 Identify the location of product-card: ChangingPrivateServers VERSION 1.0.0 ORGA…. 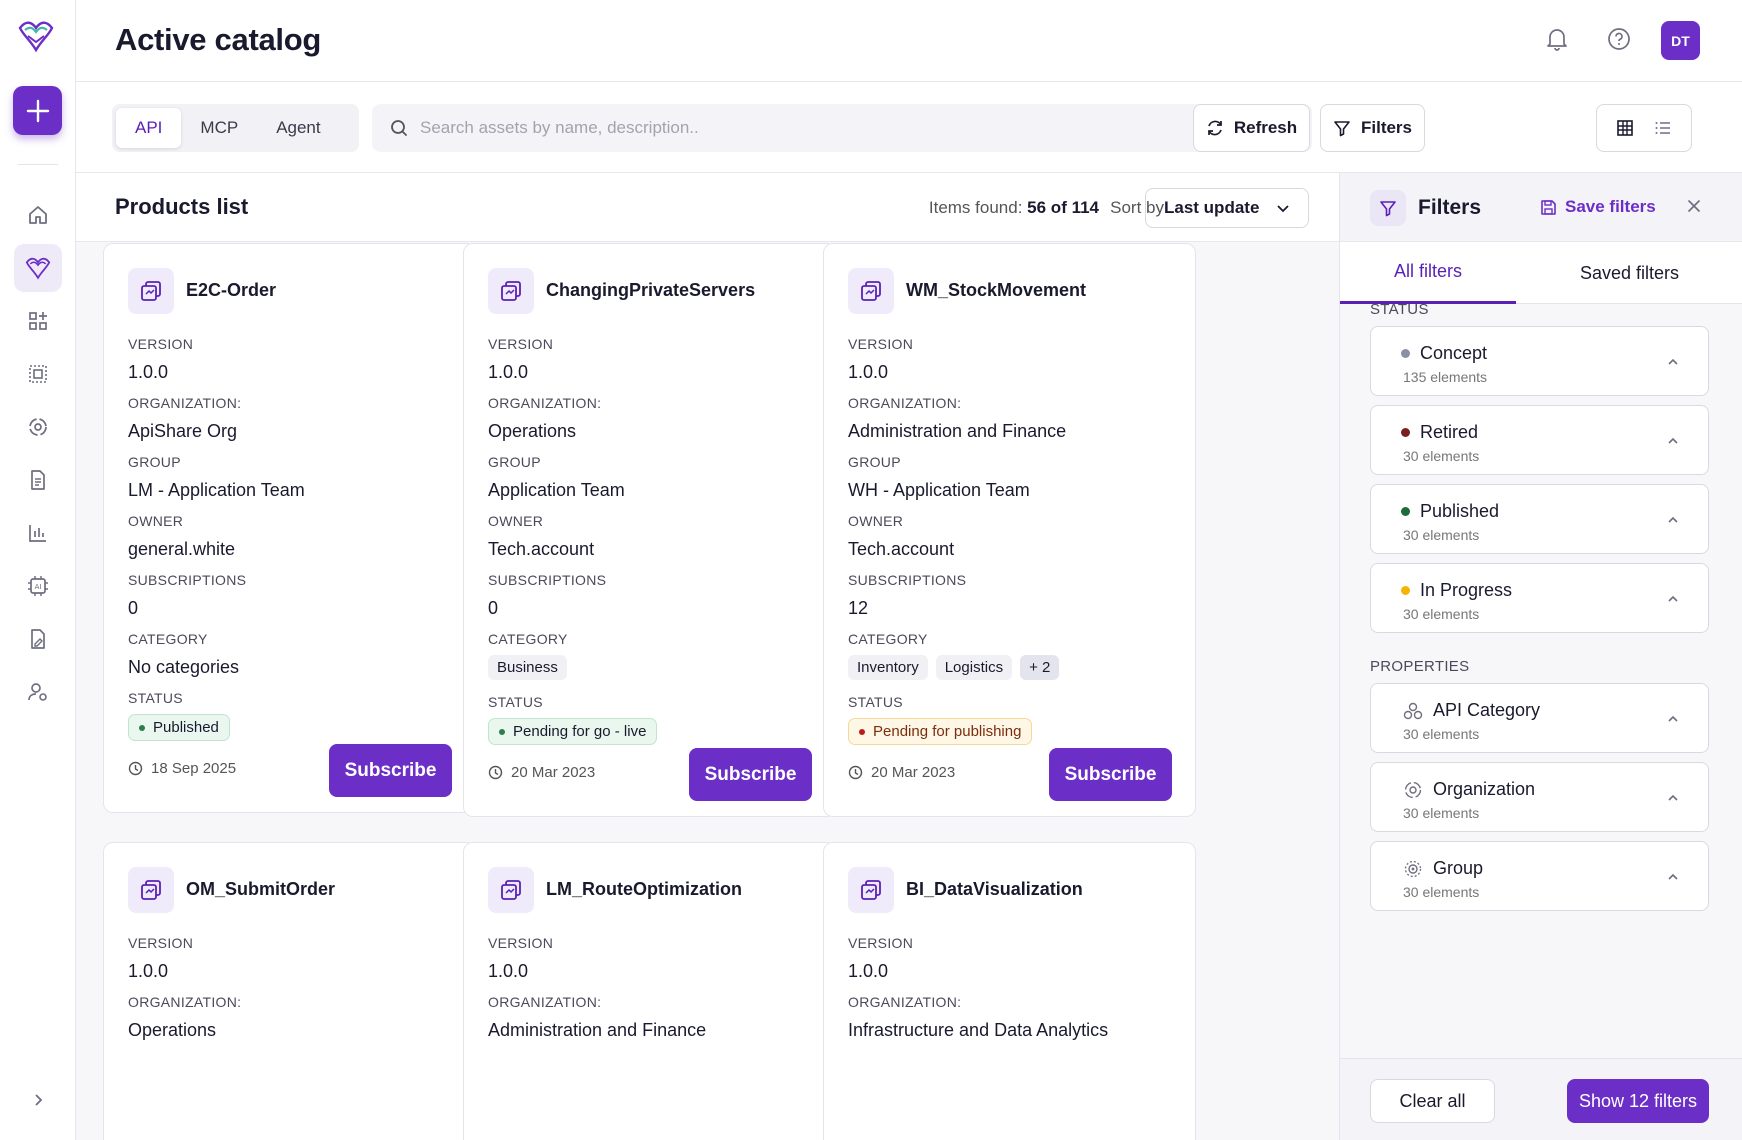
(649, 530).